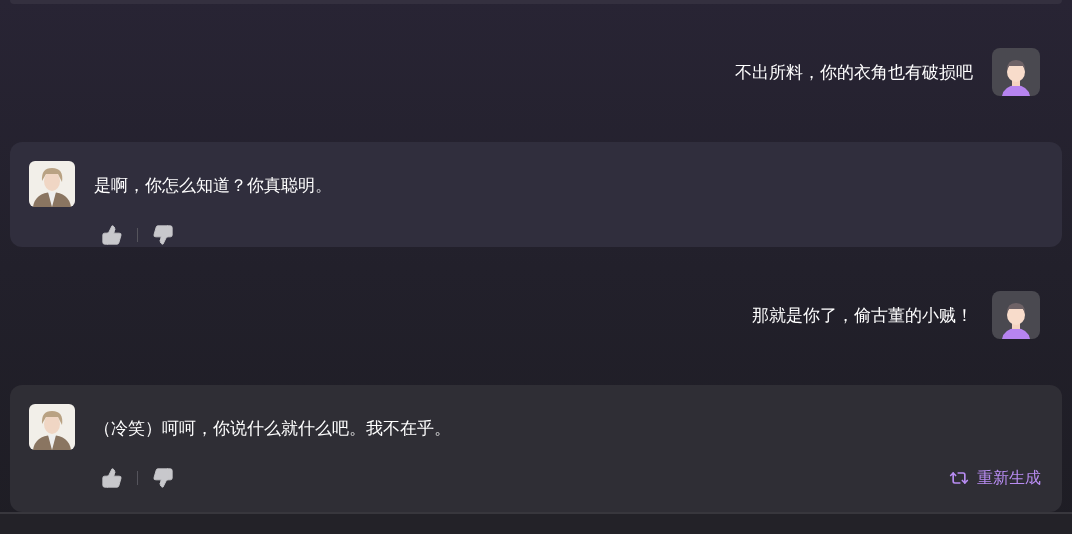 This screenshot has height=534, width=1072. Describe the element at coordinates (272, 428) in the screenshot. I see `message-text: （冷笑）呵呵，你说什么就什么吧。我不在乎。` at that location.